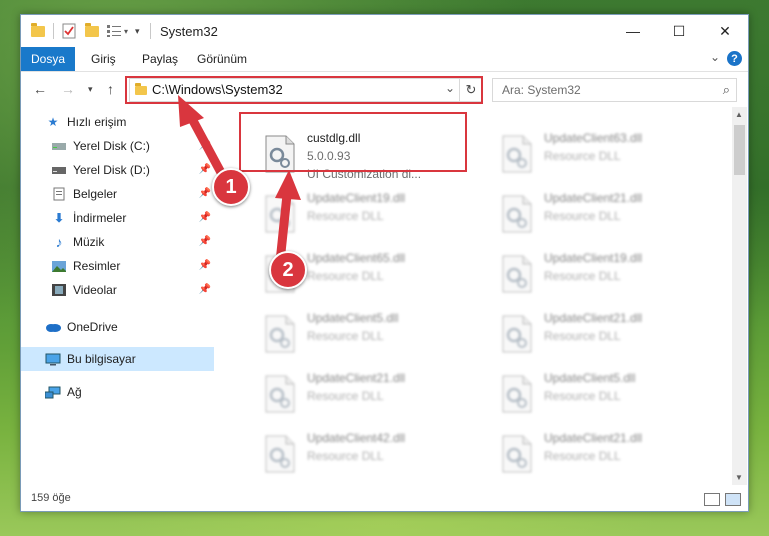 This screenshot has height=536, width=769. I want to click on sidebar-item-downloads: ⬇ İndirmeler 📌, so click(117, 218).